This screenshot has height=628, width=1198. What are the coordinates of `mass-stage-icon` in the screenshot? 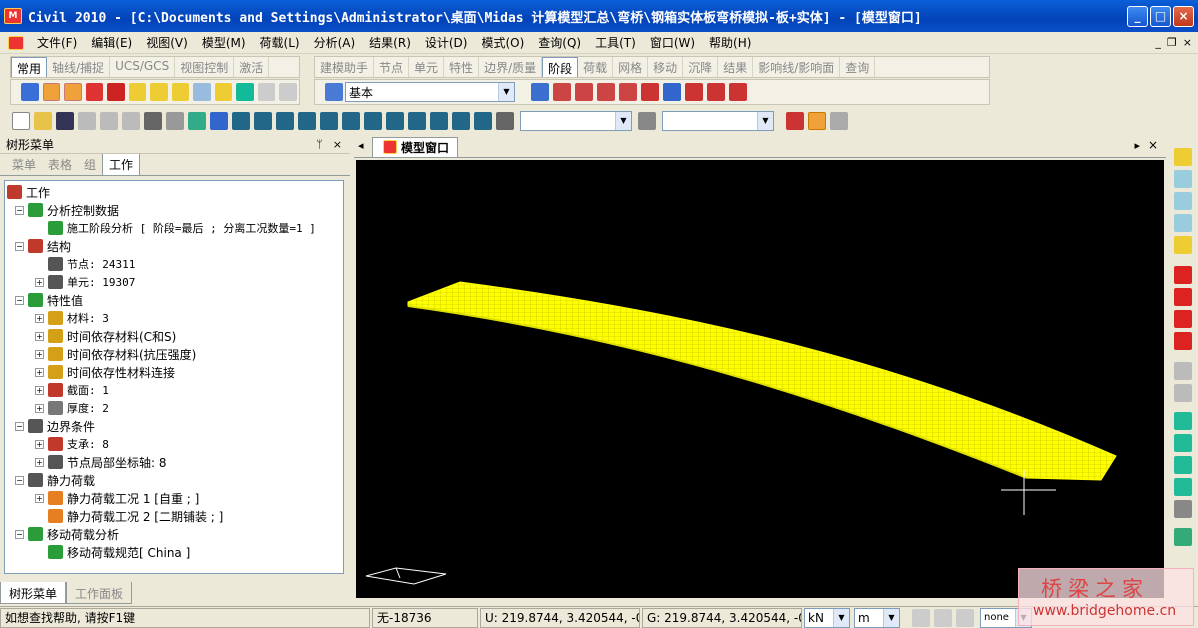 It's located at (628, 92).